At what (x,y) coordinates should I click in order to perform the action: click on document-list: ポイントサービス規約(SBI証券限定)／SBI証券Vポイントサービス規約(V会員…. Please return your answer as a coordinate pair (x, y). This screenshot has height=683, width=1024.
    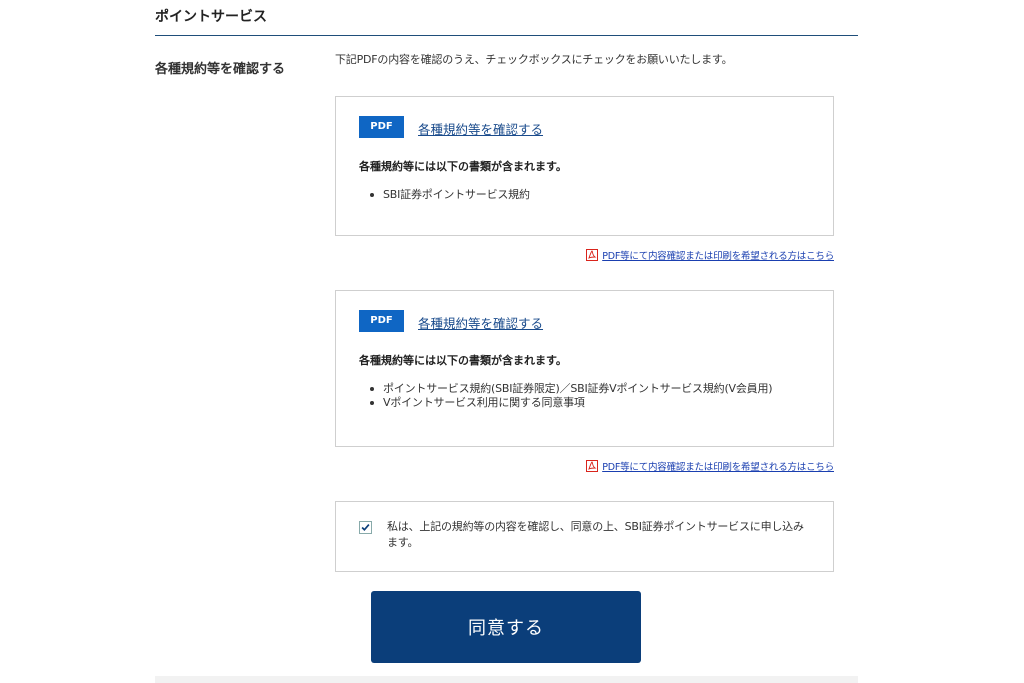
    Looking at the image, I should click on (566, 396).